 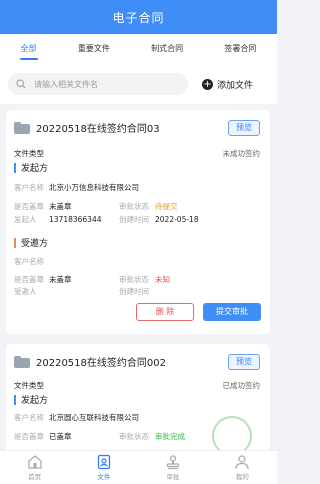 I want to click on nav-label: 首页, so click(x=35, y=477).